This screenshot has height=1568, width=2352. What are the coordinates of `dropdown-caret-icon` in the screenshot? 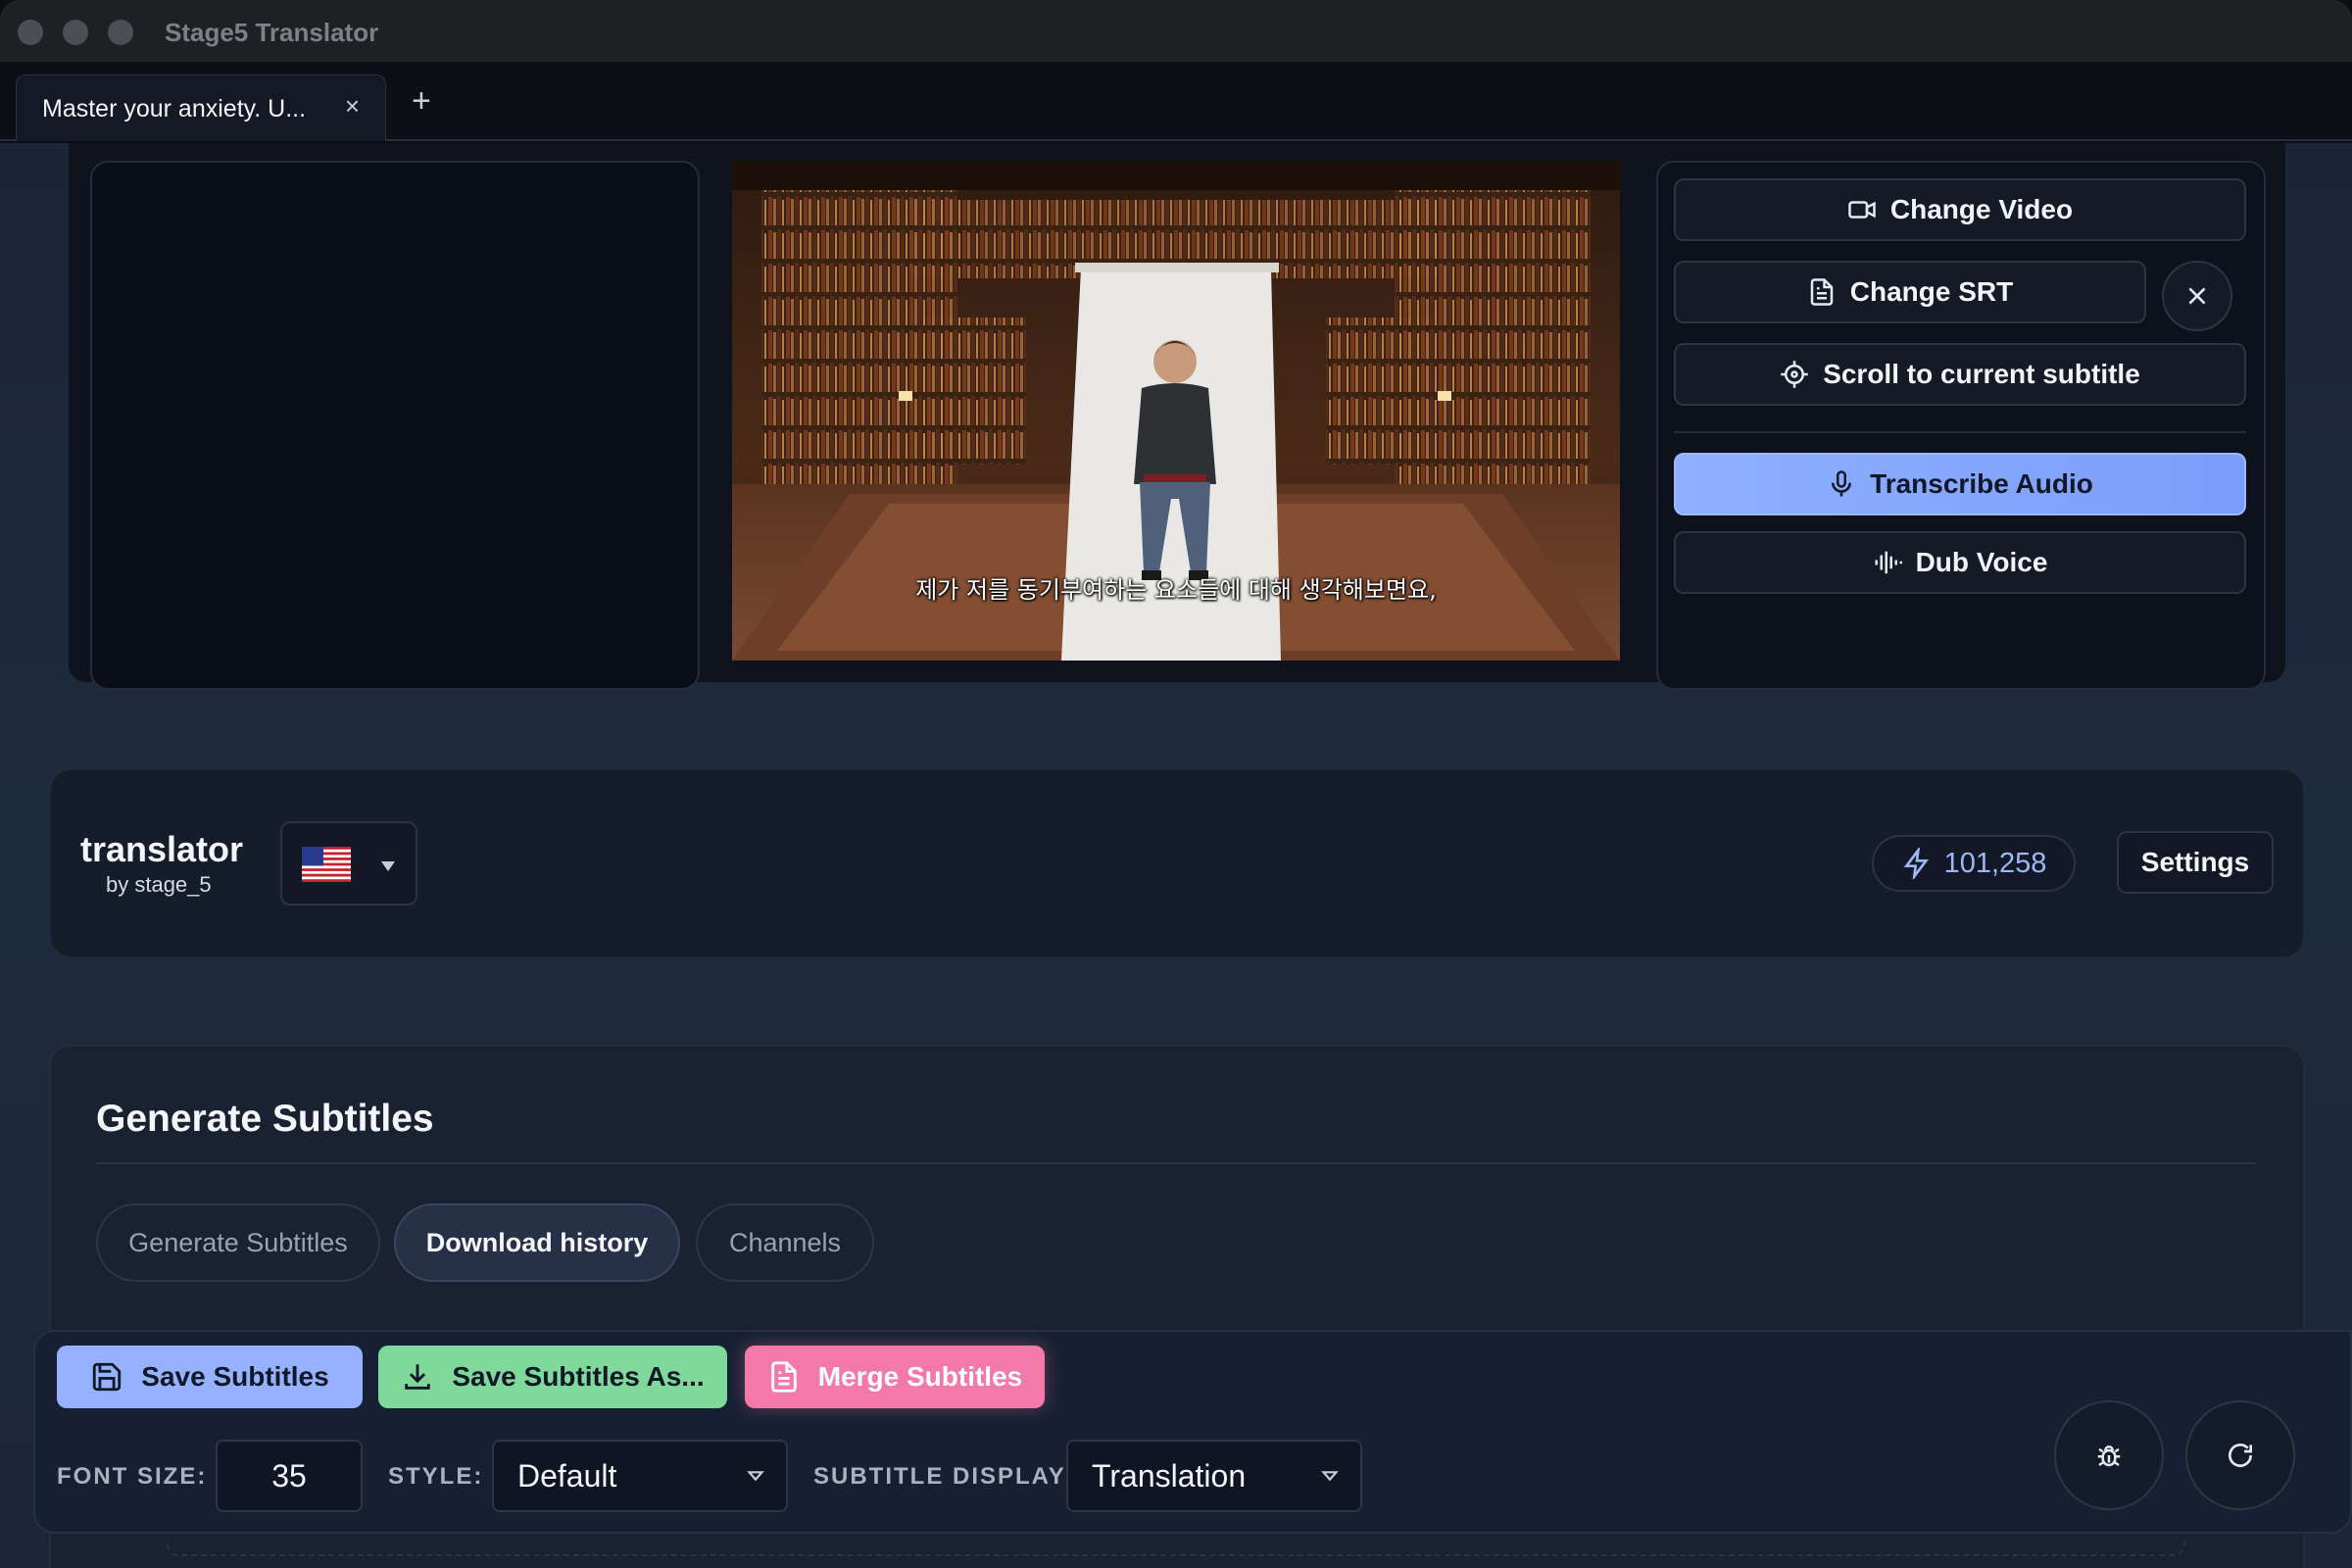 It's located at (388, 866).